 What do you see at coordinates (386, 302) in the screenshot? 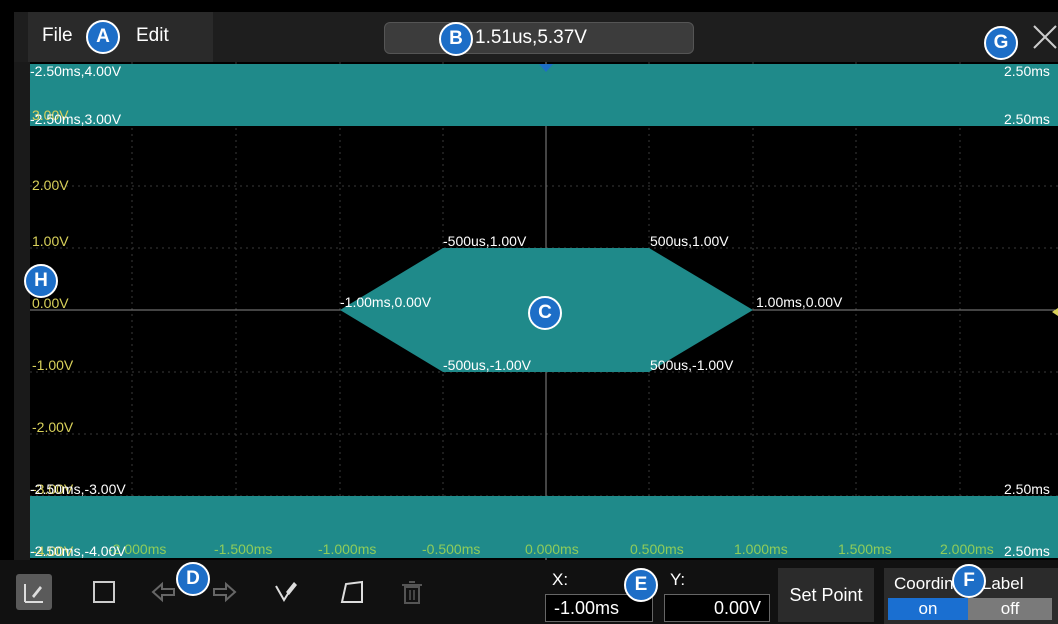
I see `vertex-label-left: -1.00ms,0.00V` at bounding box center [386, 302].